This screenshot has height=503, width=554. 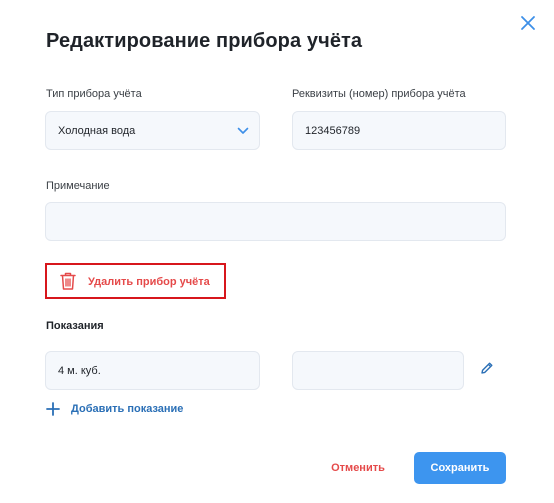 What do you see at coordinates (149, 282) in the screenshot?
I see `delete-meter-label: Удалить прибор учёта` at bounding box center [149, 282].